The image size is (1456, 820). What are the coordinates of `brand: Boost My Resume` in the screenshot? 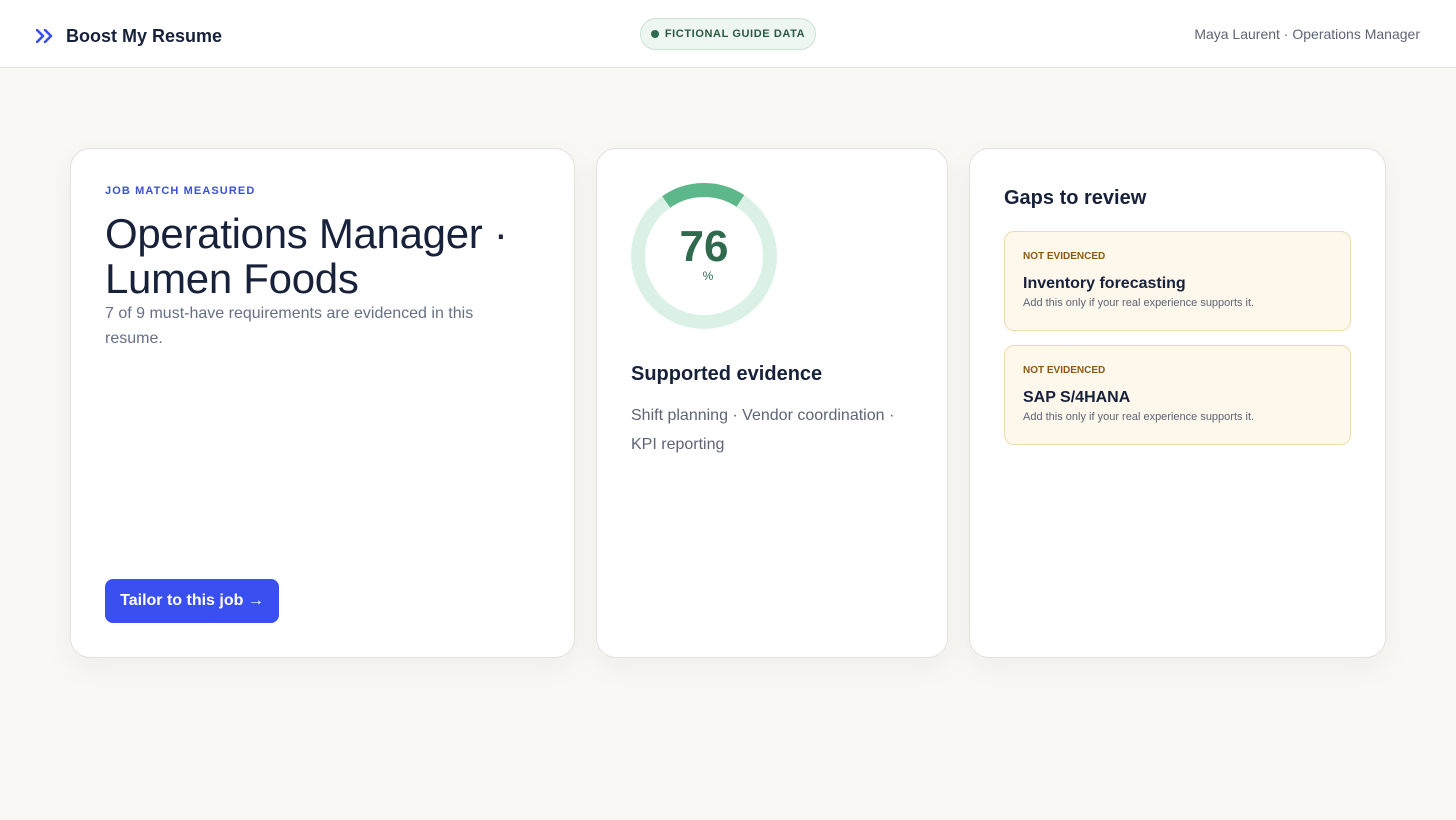 It's located at (129, 36).